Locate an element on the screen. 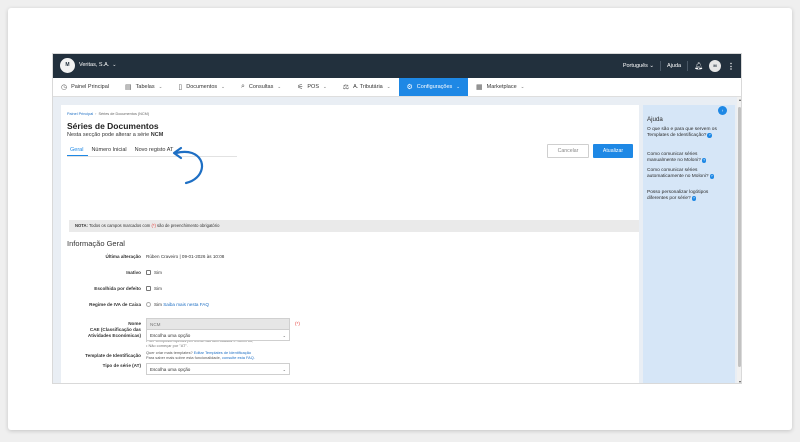 The image size is (800, 442). company-switcher: Veritas, S.A. ⌄ is located at coordinates (97, 65).